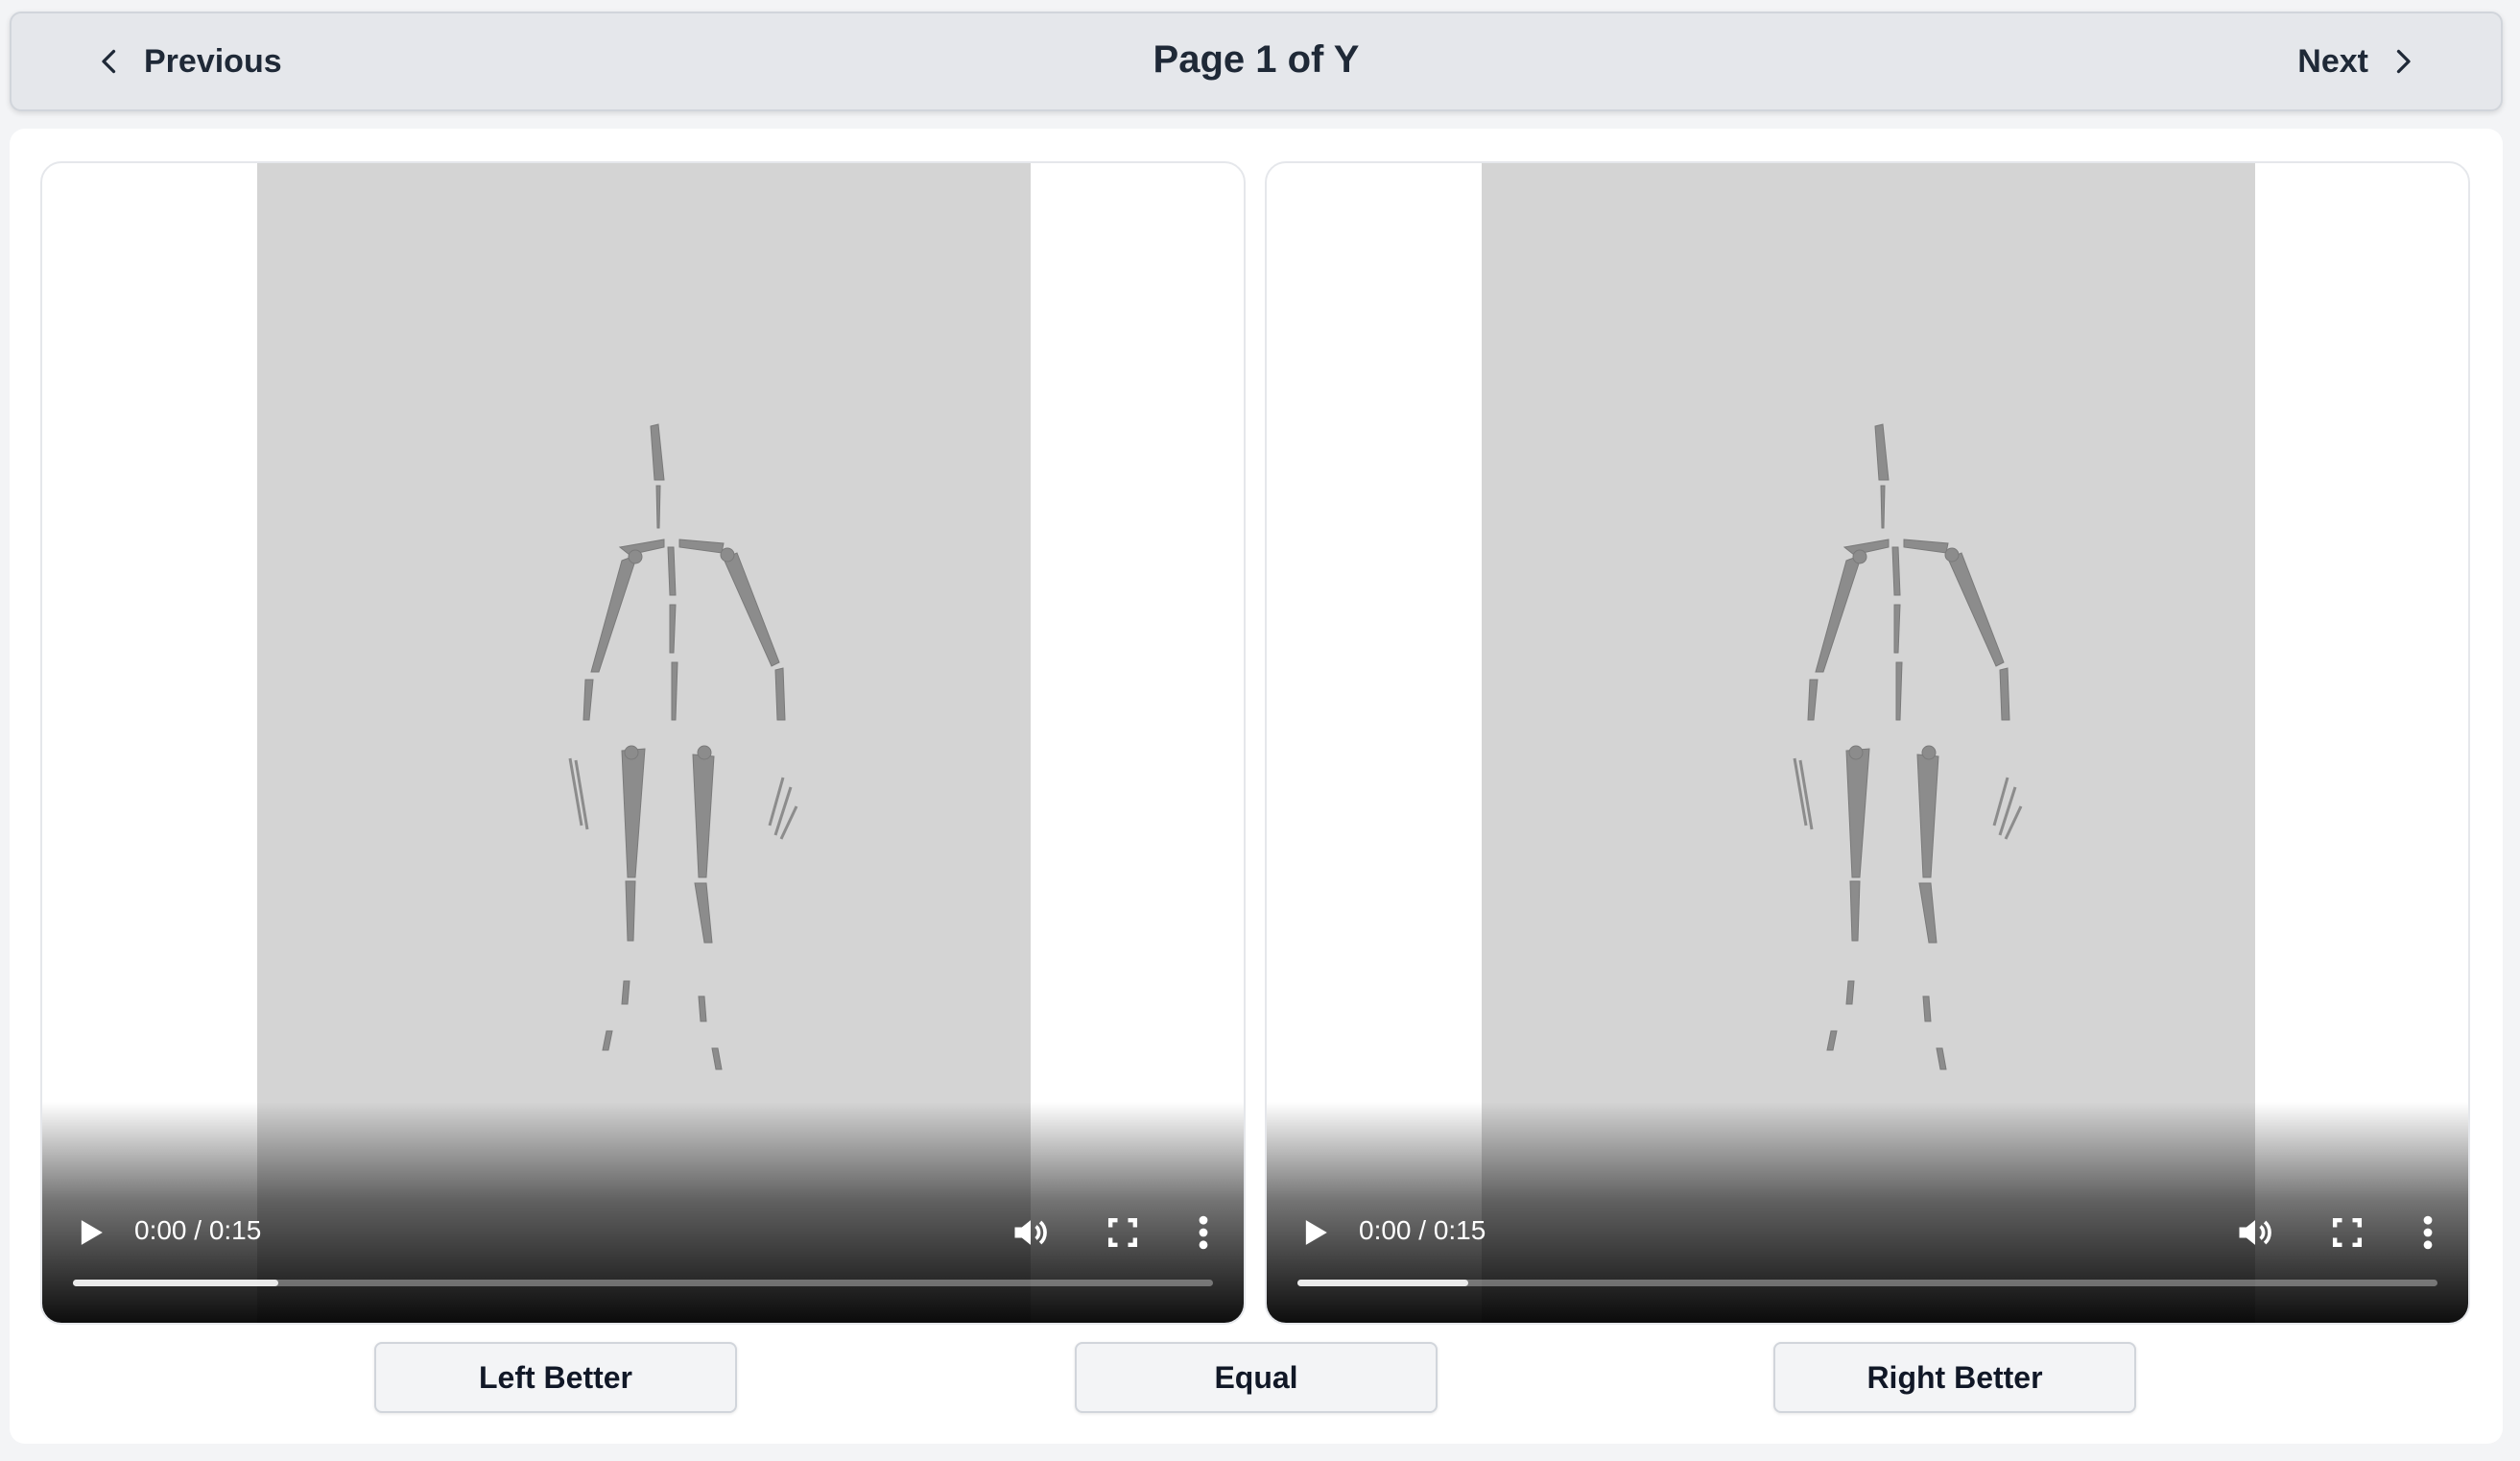 The image size is (2520, 1461). I want to click on right-better-button: Right Better, so click(1954, 1377).